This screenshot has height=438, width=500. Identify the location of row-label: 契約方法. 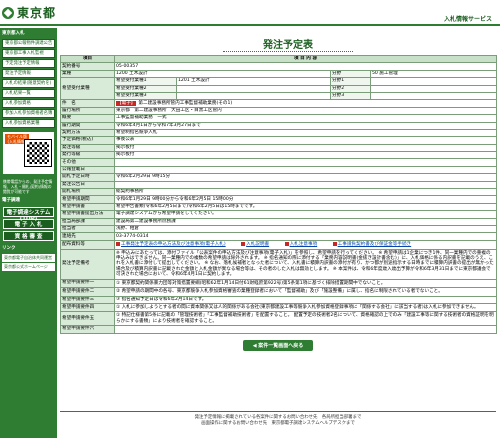
(87, 133).